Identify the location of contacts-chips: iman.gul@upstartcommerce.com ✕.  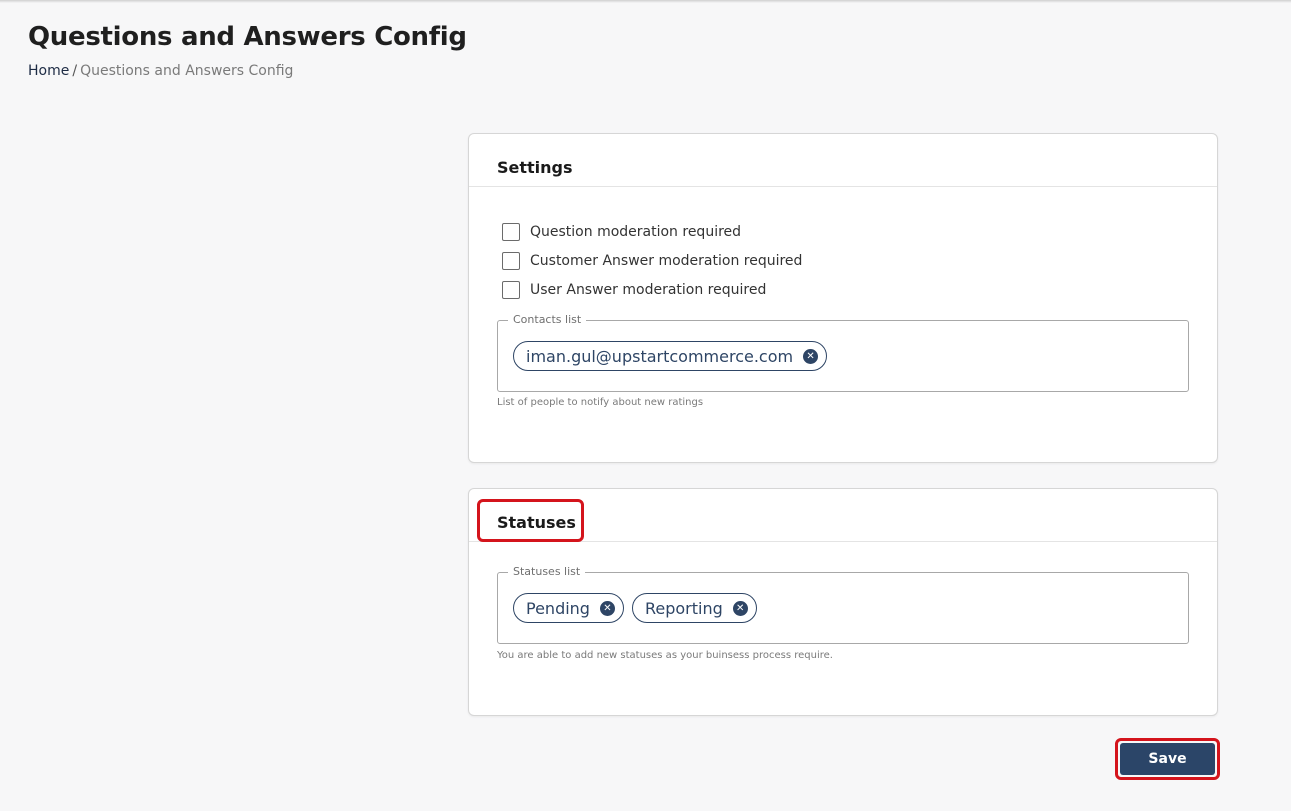
(670, 356).